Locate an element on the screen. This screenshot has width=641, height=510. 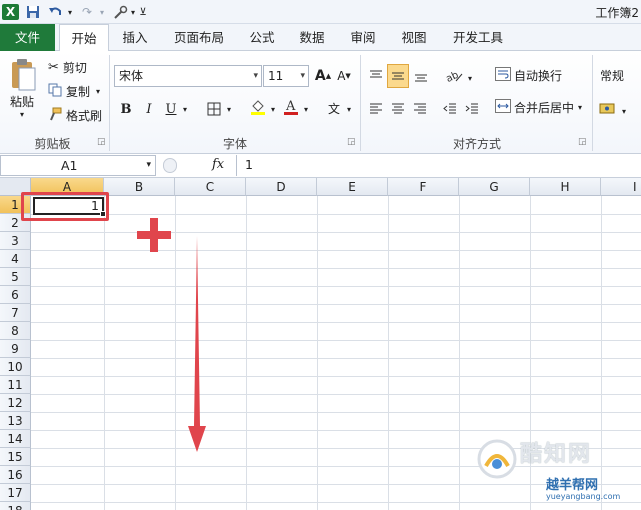
undo-icon is located at coordinates (55, 12).